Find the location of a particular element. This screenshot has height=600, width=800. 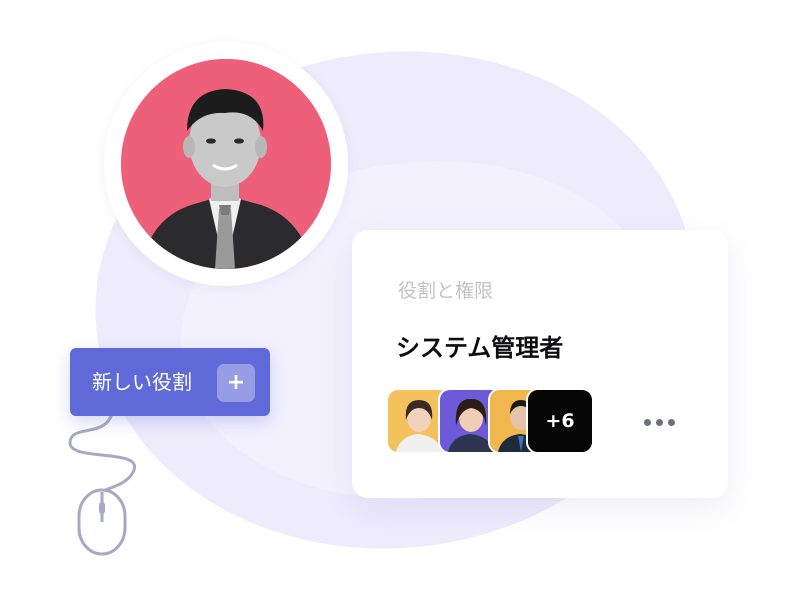

plus-icon: + is located at coordinates (236, 383).